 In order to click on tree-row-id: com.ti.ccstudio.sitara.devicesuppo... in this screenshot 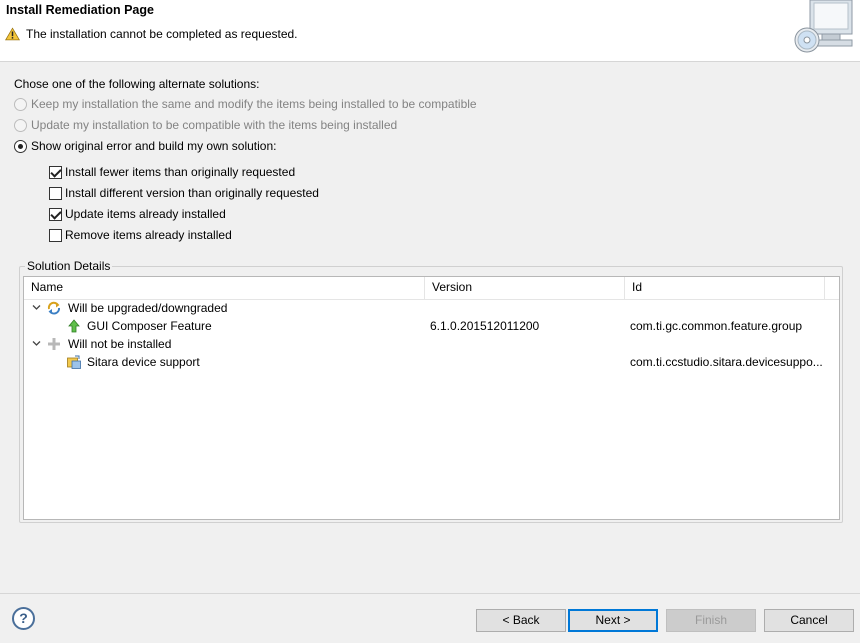, I will do `click(726, 362)`.